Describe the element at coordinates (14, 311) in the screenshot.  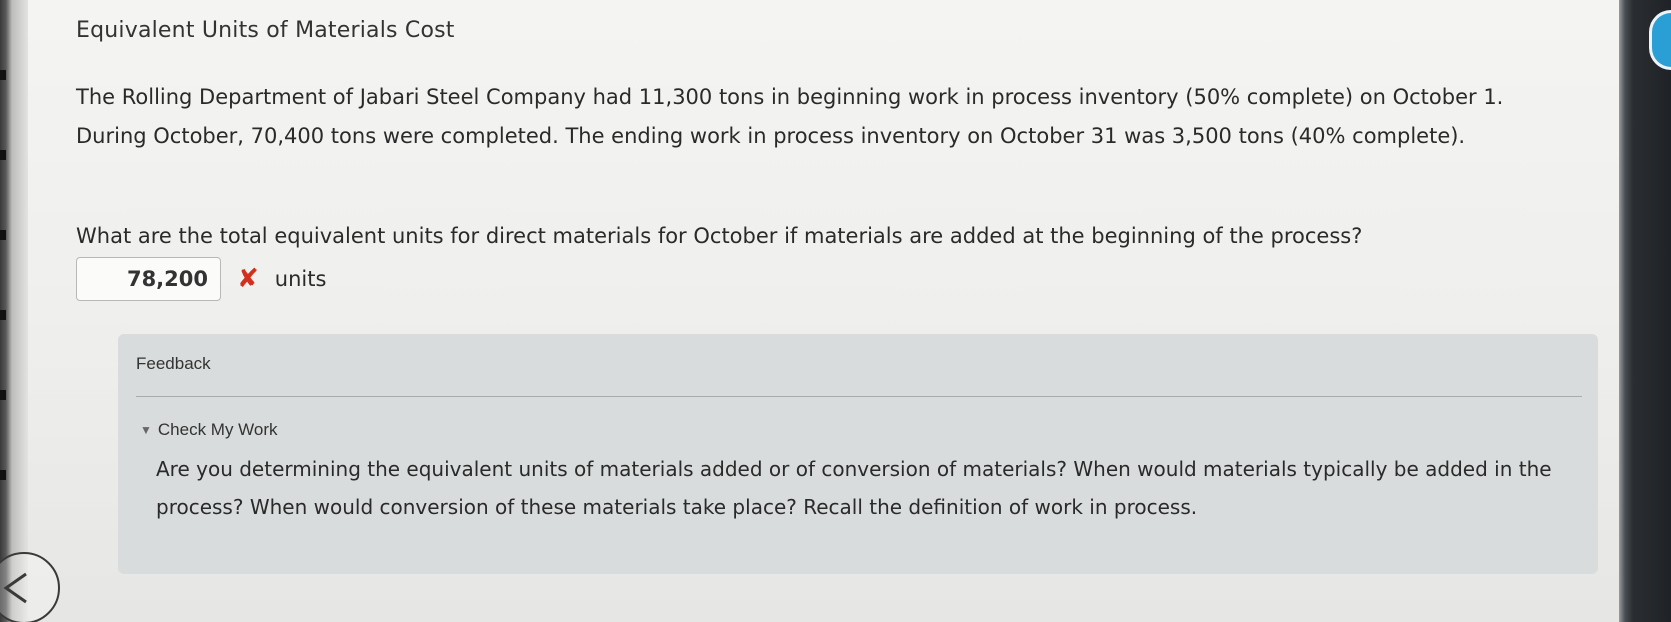
I see `left-window-edge` at that location.